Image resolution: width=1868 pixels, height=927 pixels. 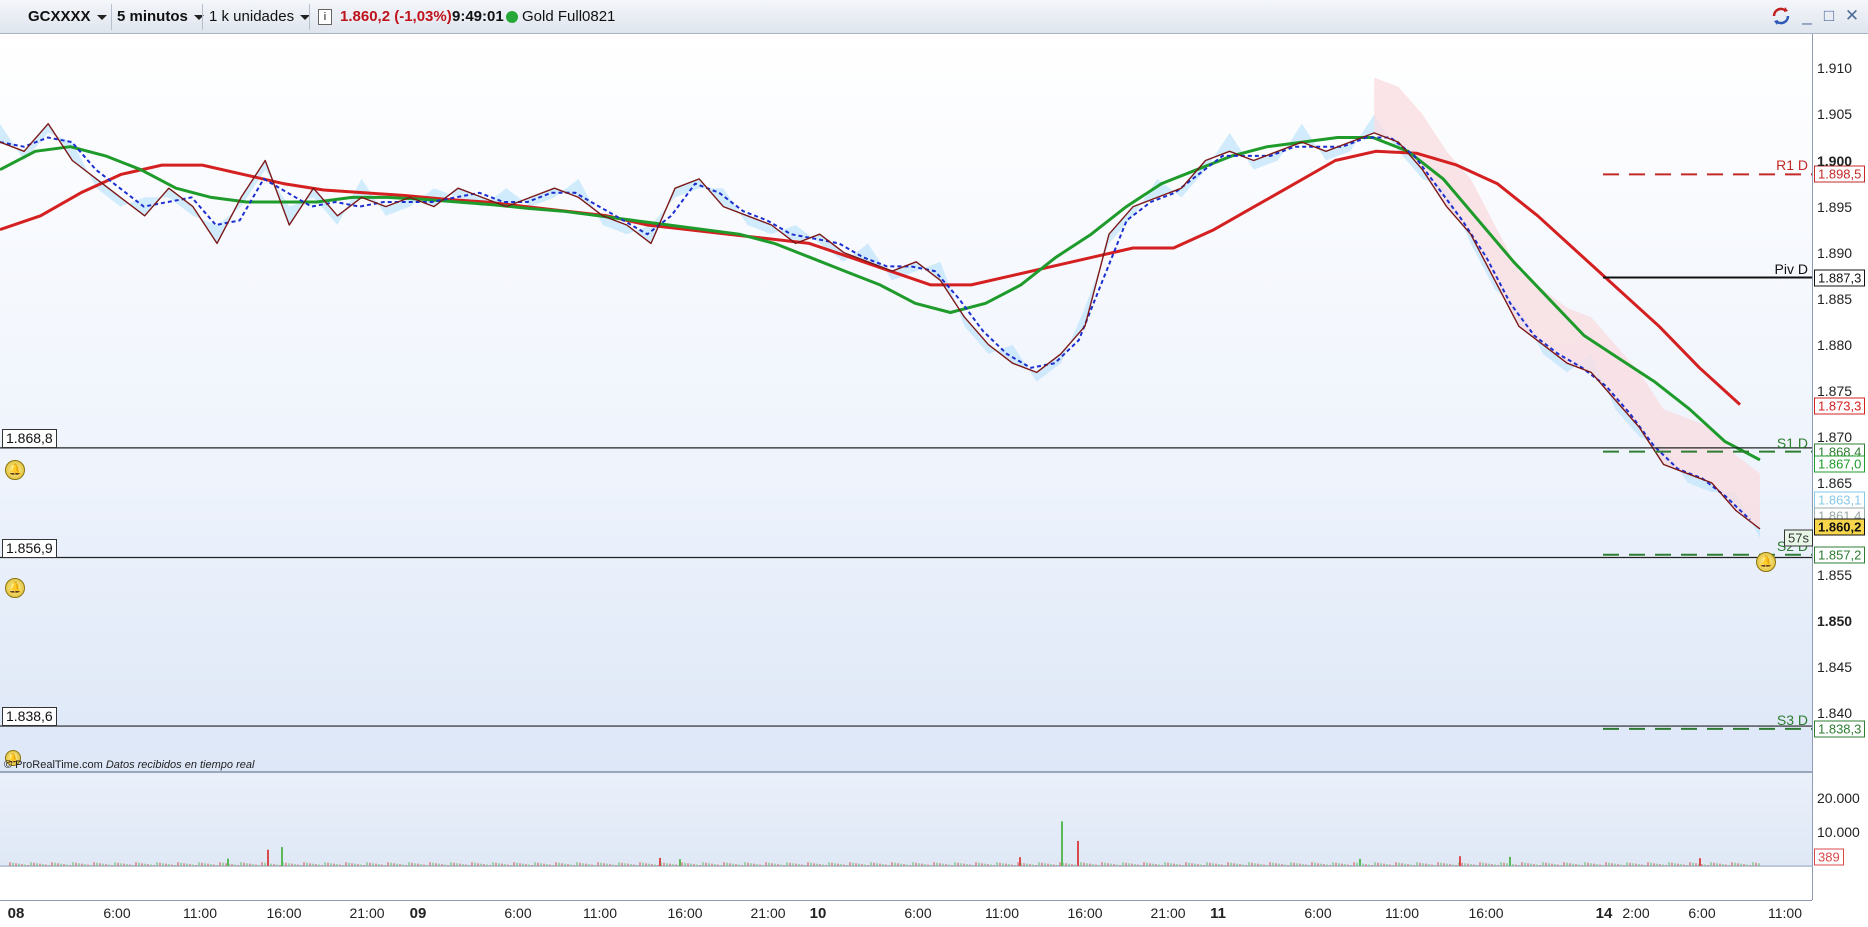 I want to click on pivot-level-label: Piv D, so click(x=1791, y=268).